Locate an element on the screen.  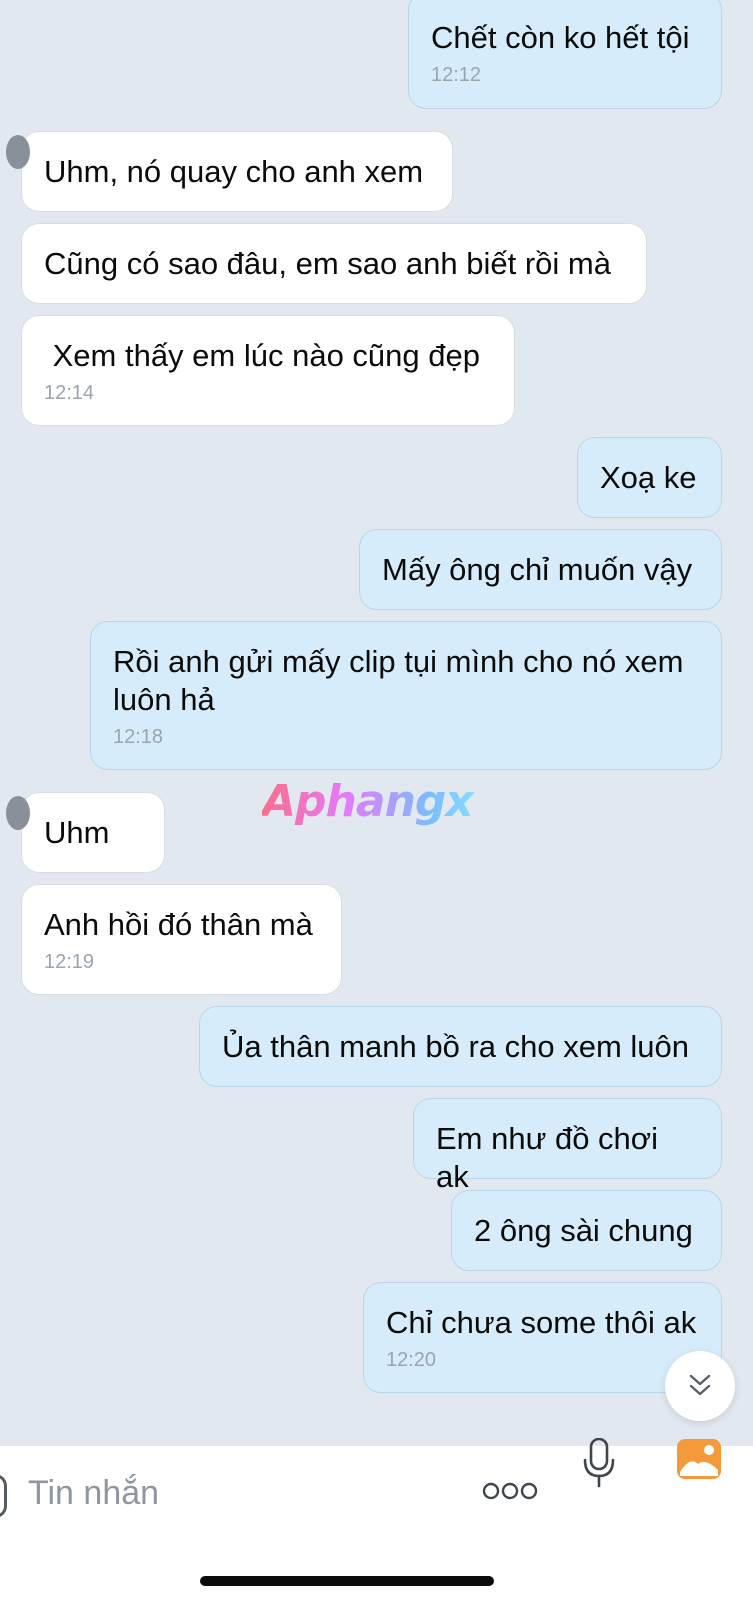
message-text: Xoạ ke is located at coordinates (648, 477).